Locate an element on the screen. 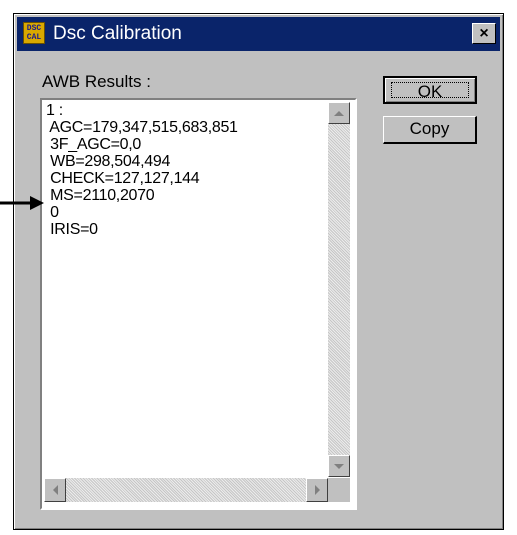 The height and width of the screenshot is (535, 517). arrow-left-icon is located at coordinates (55, 490).